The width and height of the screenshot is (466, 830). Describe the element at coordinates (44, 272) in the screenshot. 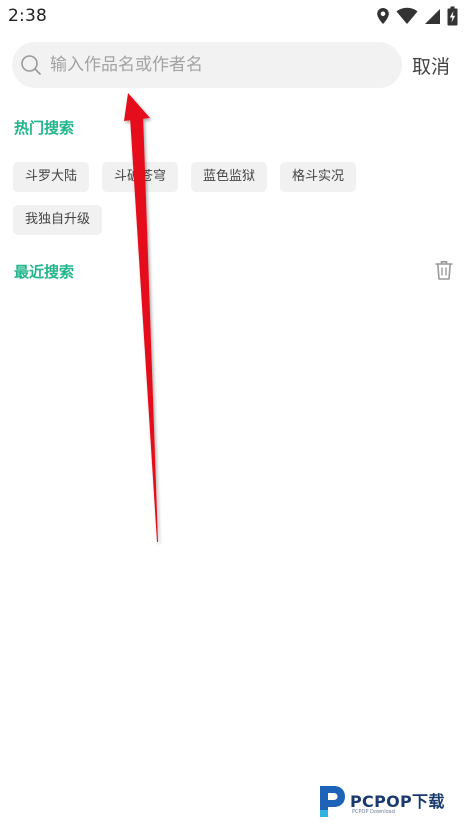

I see `recent-search-title: 最近搜索` at that location.